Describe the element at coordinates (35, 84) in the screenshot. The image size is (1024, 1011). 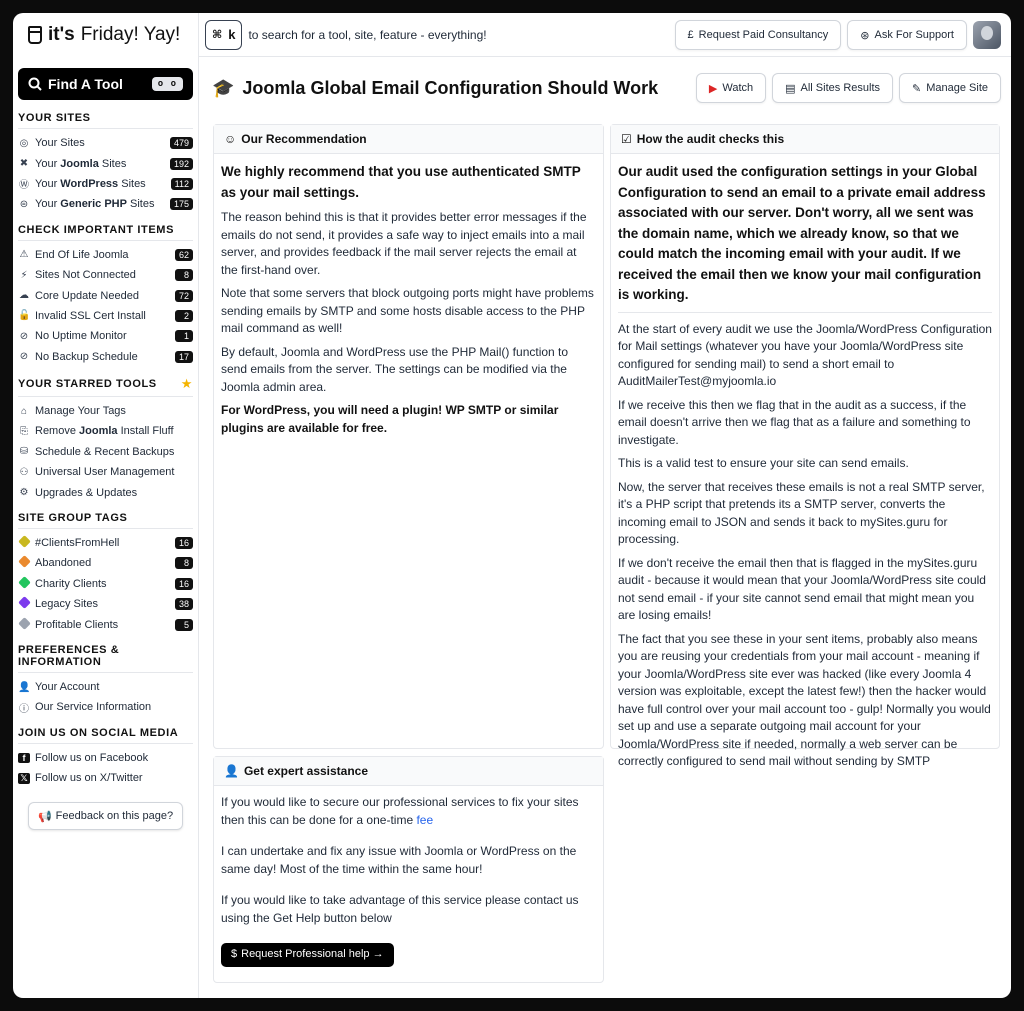
I see `search-icon` at that location.